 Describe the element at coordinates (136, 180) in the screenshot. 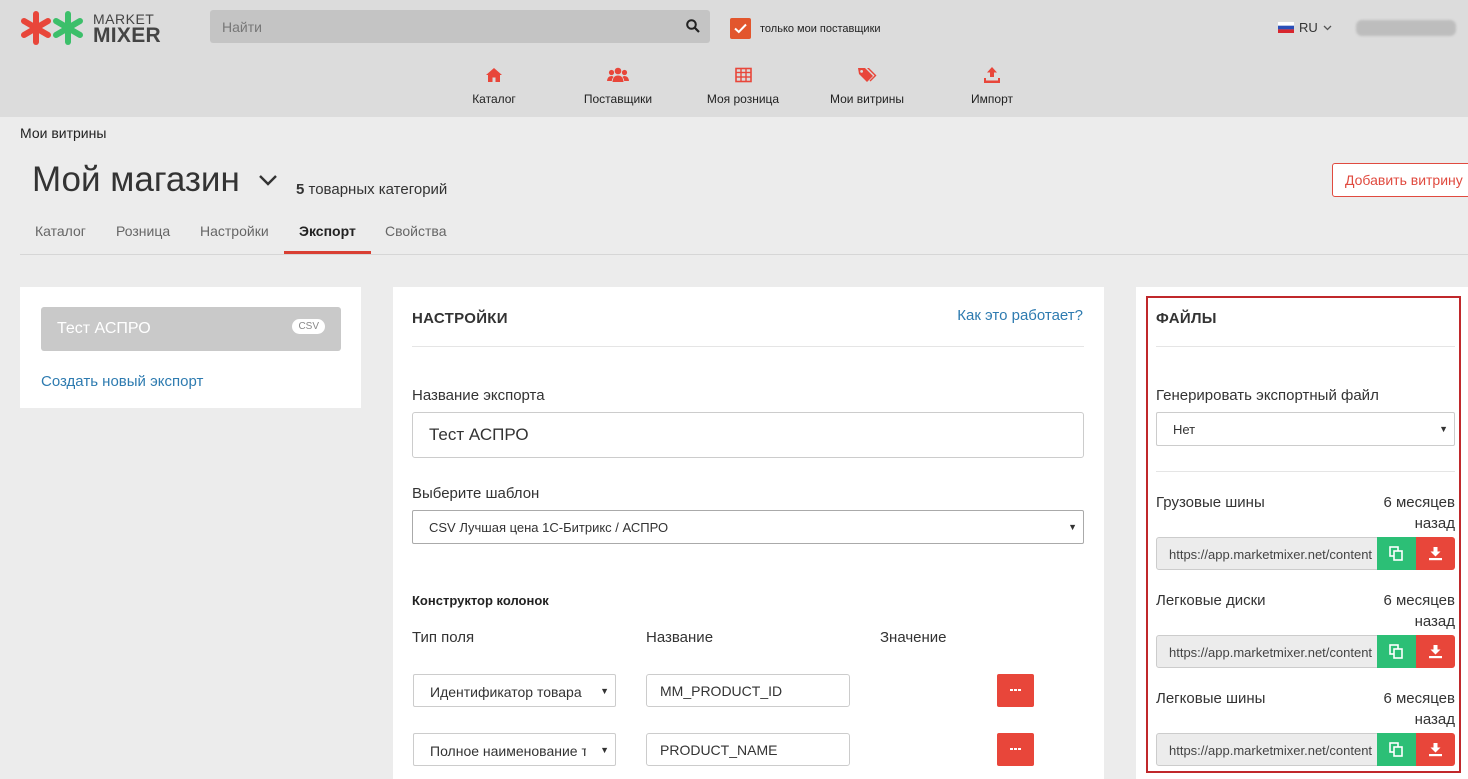

I see `page-title: Мой магазин` at that location.